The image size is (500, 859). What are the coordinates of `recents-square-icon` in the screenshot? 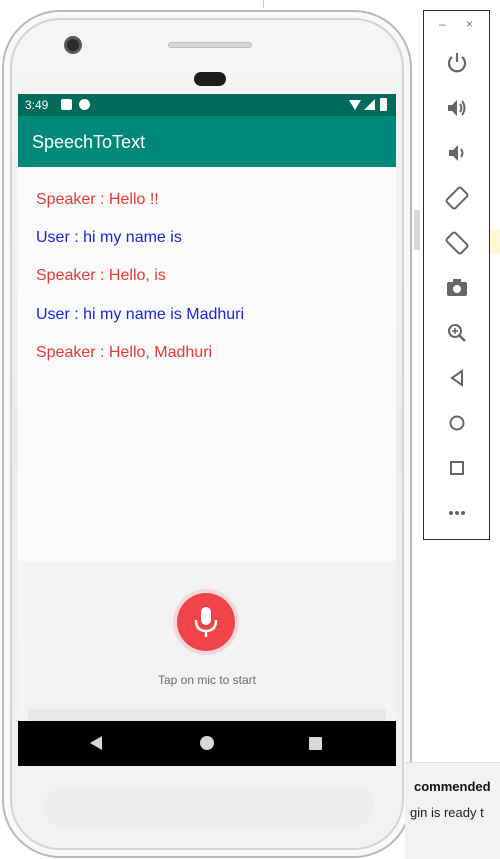 It's located at (315, 743).